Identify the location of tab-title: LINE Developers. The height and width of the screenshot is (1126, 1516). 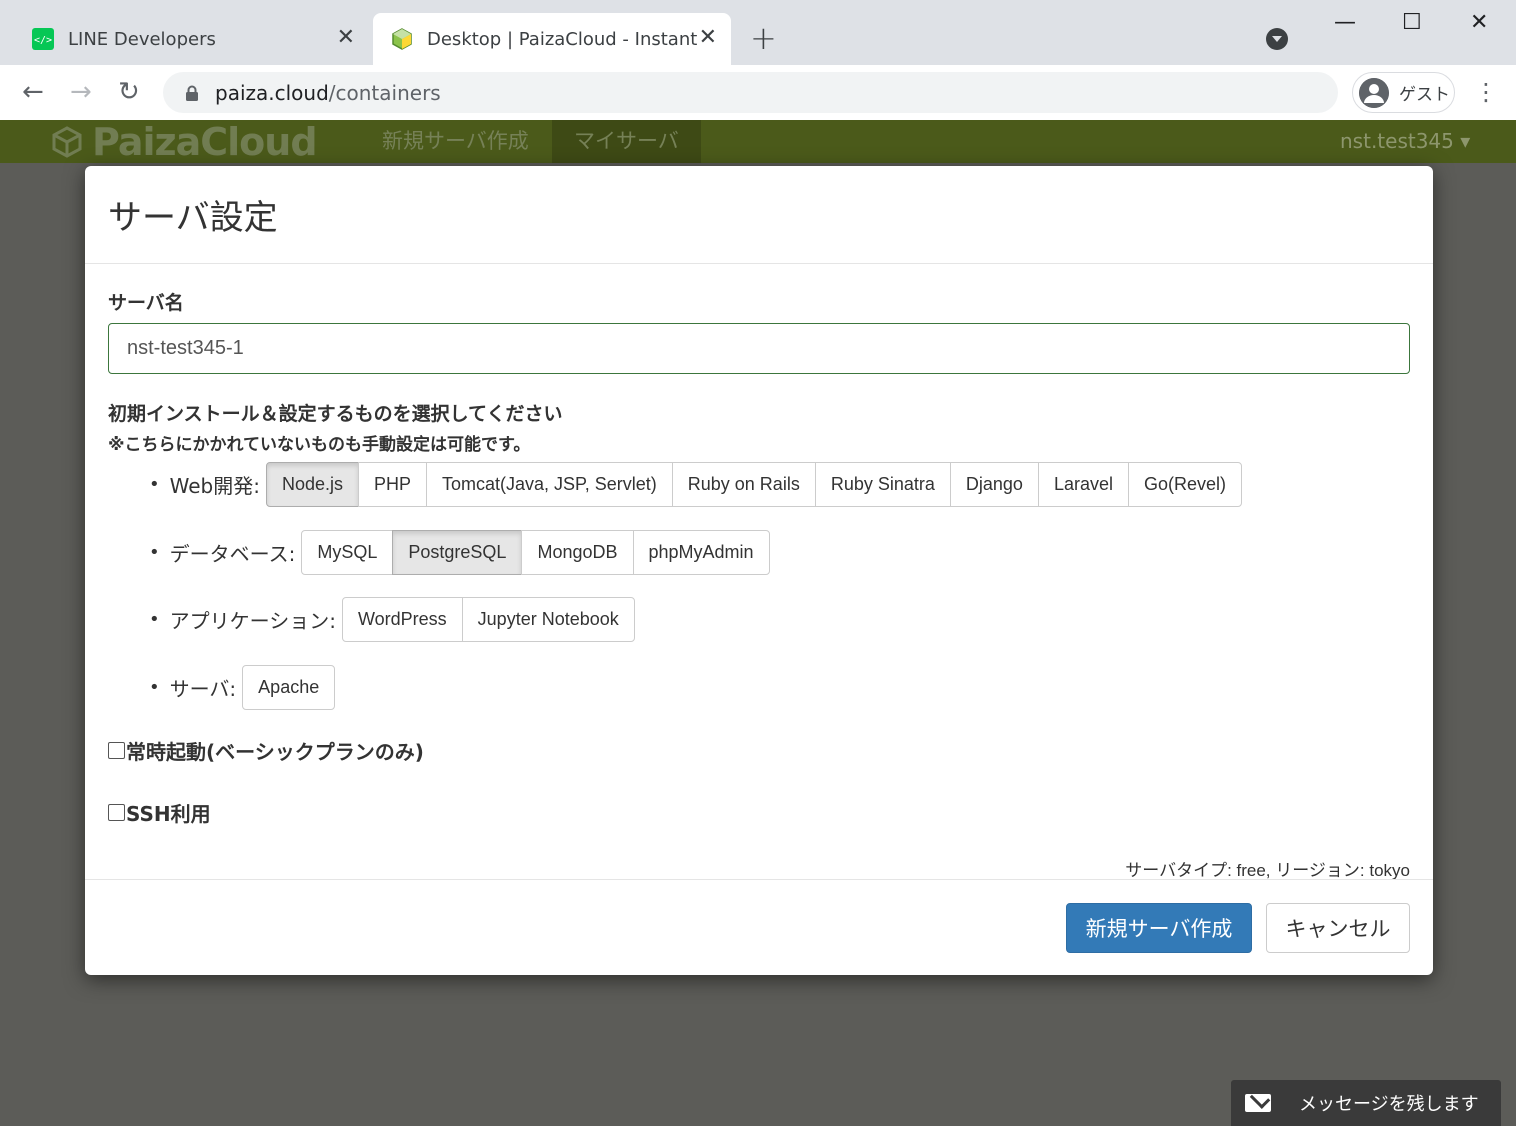
(142, 39).